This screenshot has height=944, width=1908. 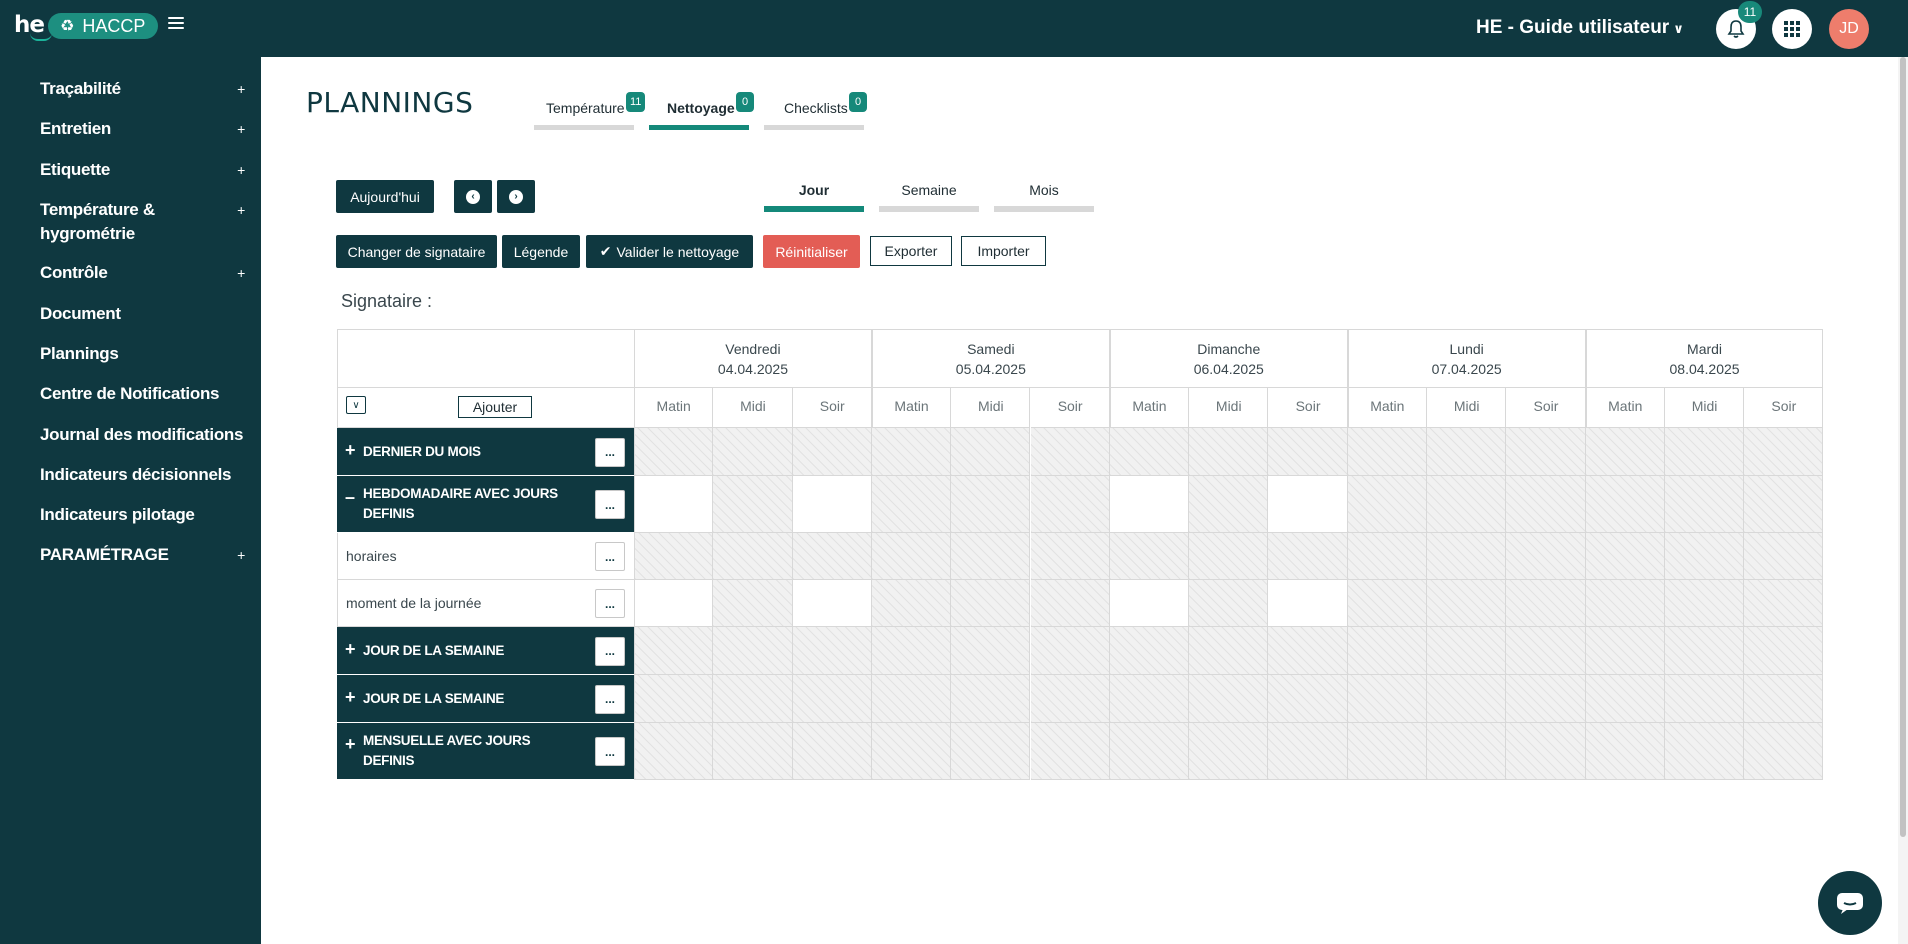 I want to click on sidebar-item-etiquette: Etiquette +, so click(x=142, y=170).